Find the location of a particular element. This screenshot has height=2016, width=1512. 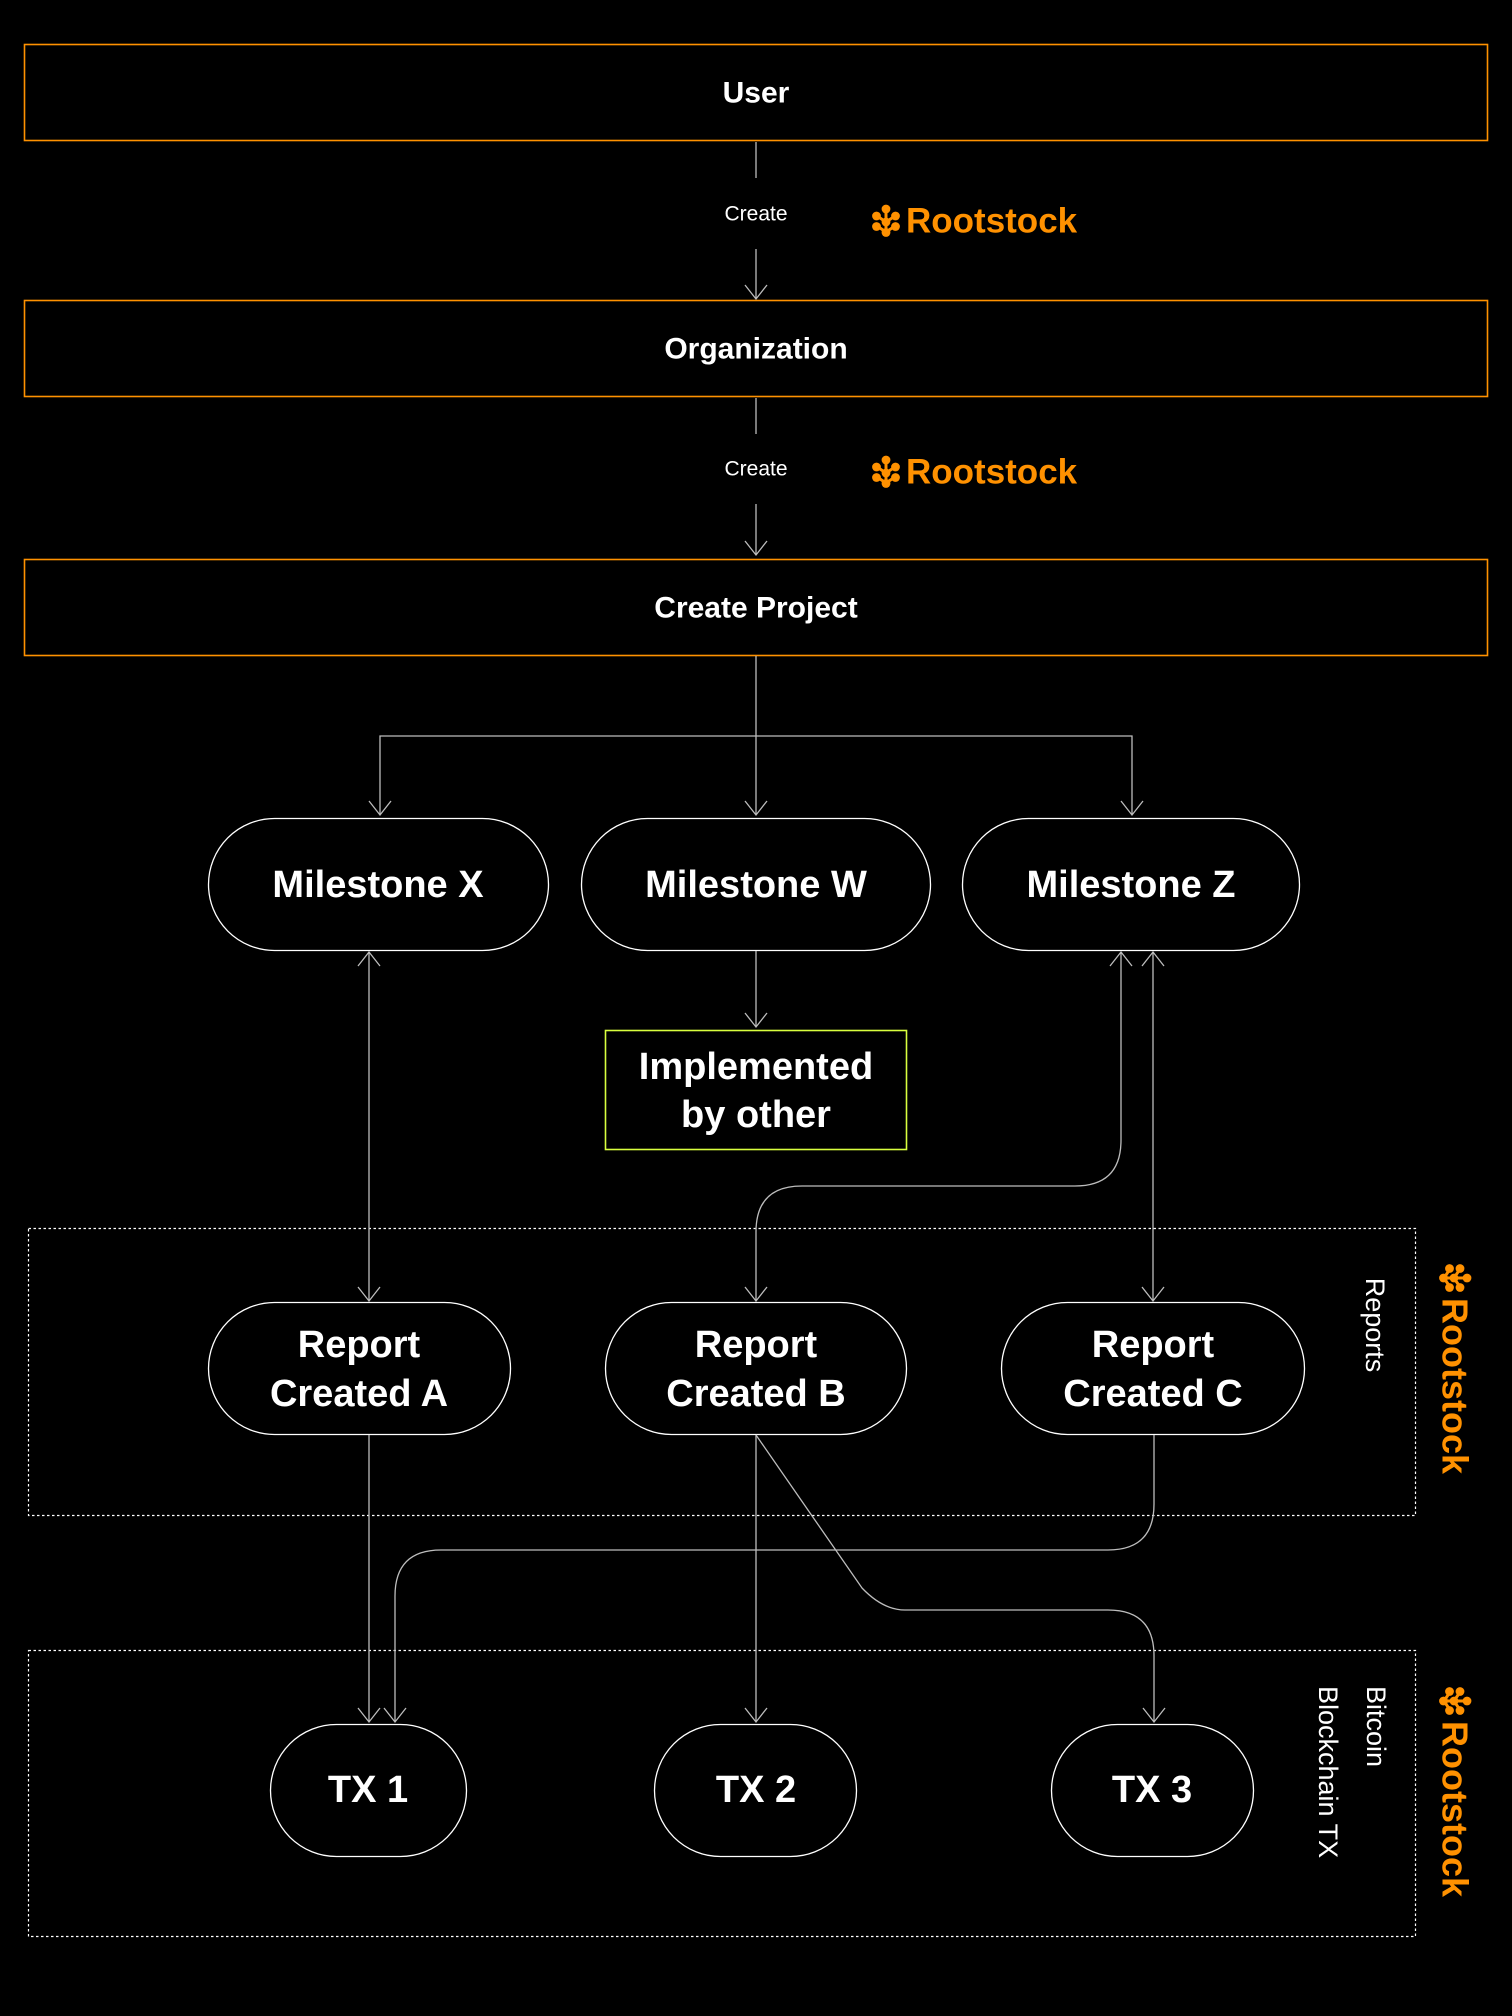

connector-x-report-a is located at coordinates (369, 1126).